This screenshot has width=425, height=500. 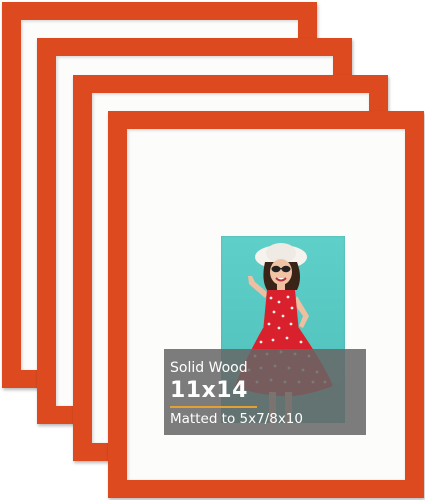 What do you see at coordinates (209, 390) in the screenshot?
I see `size-label: 11x14` at bounding box center [209, 390].